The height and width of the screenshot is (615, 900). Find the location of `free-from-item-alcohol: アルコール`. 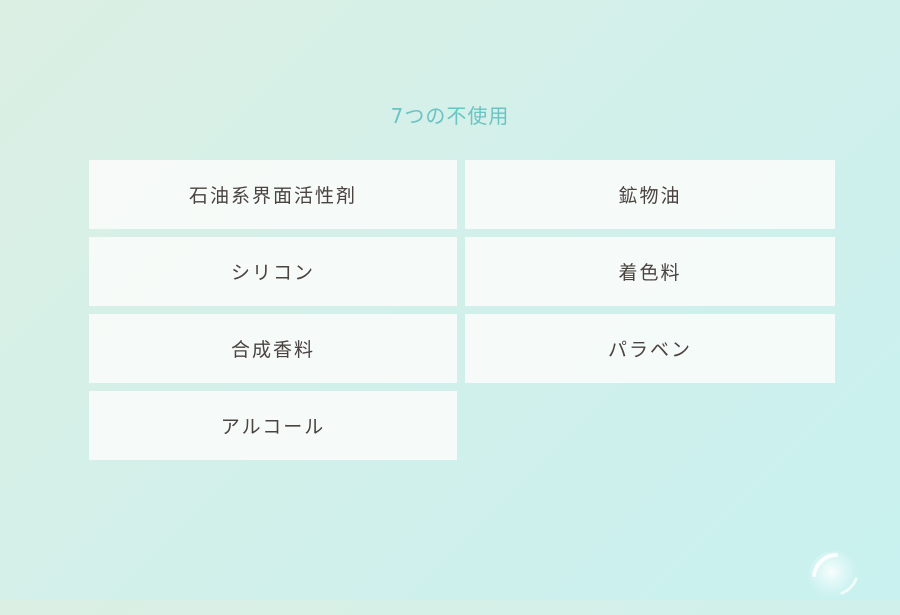

free-from-item-alcohol: アルコール is located at coordinates (273, 425).